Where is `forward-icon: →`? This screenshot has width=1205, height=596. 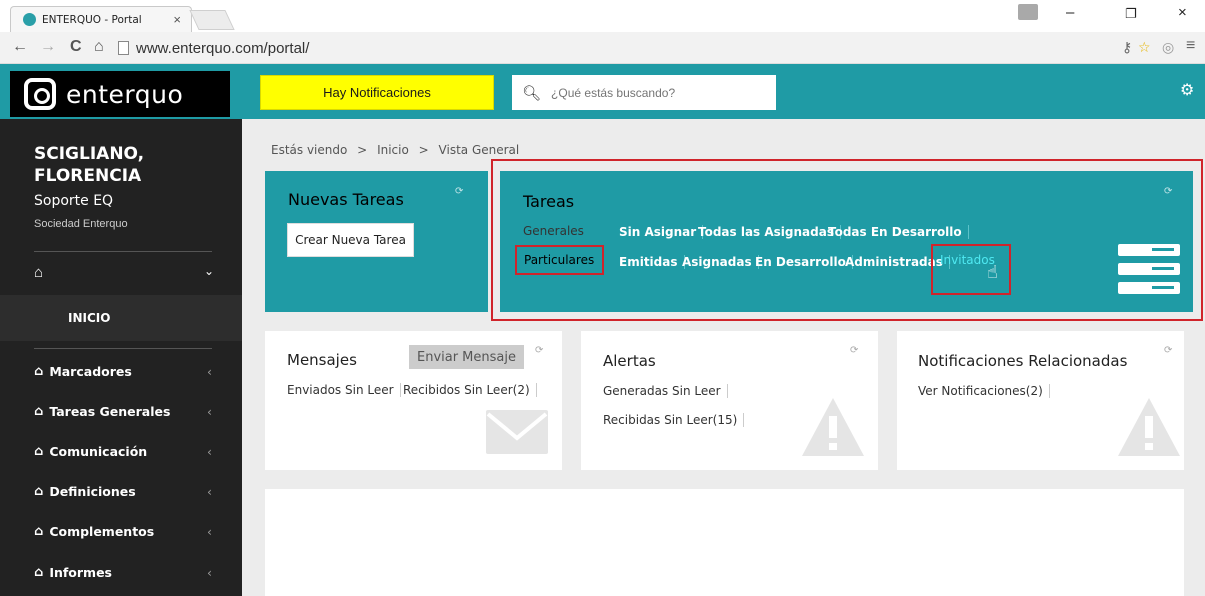 forward-icon: → is located at coordinates (48, 47).